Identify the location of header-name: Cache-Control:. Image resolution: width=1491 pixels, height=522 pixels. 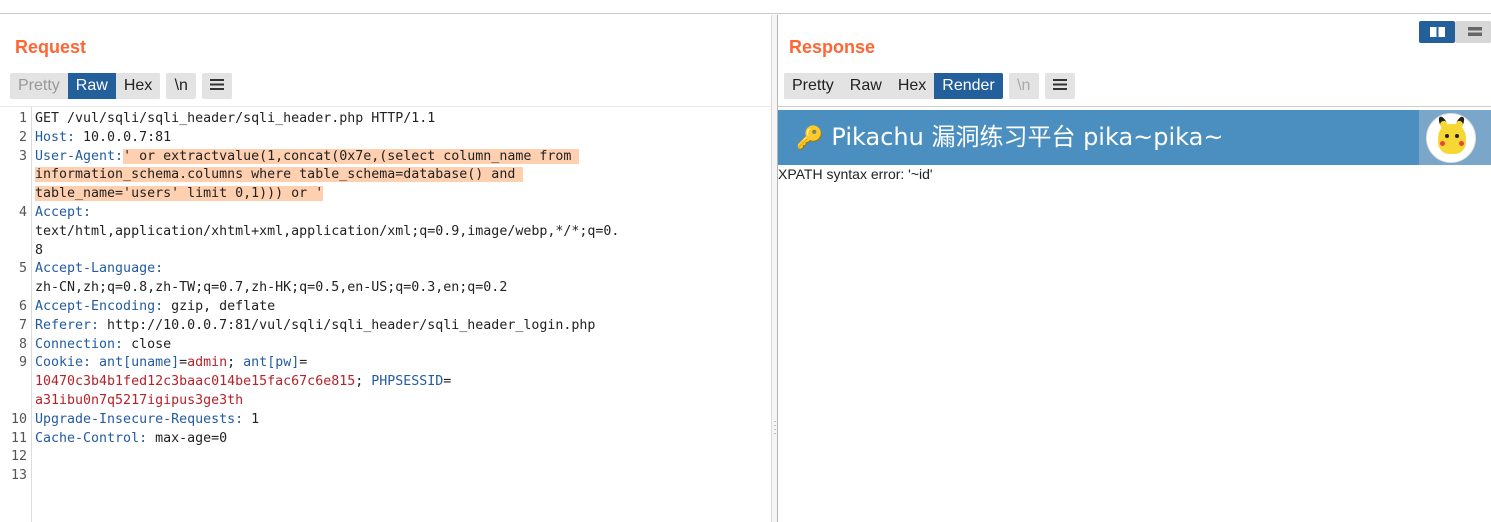
(91, 438).